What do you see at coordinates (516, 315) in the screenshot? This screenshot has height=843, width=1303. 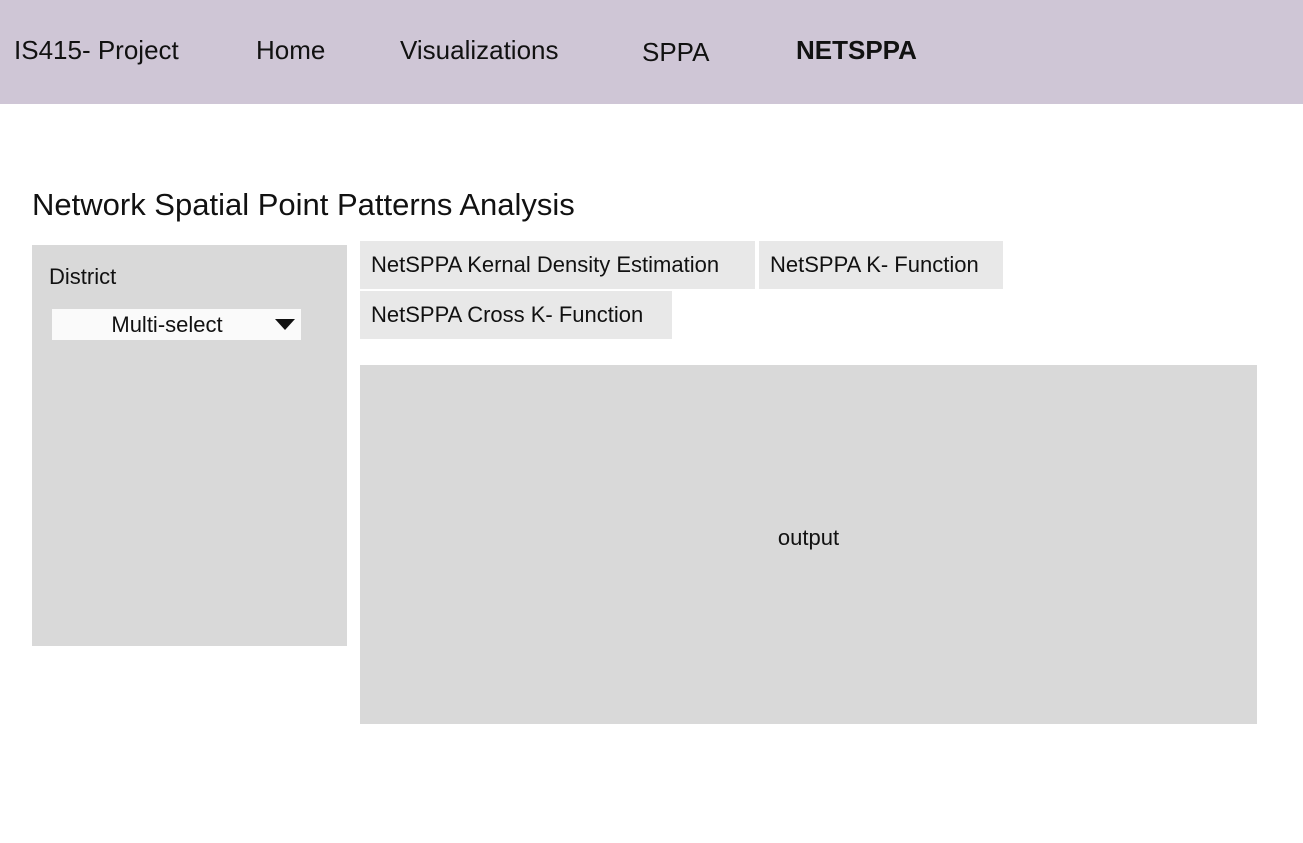 I see `tab-cross-k-function: NetSPPA Cross K- Function` at bounding box center [516, 315].